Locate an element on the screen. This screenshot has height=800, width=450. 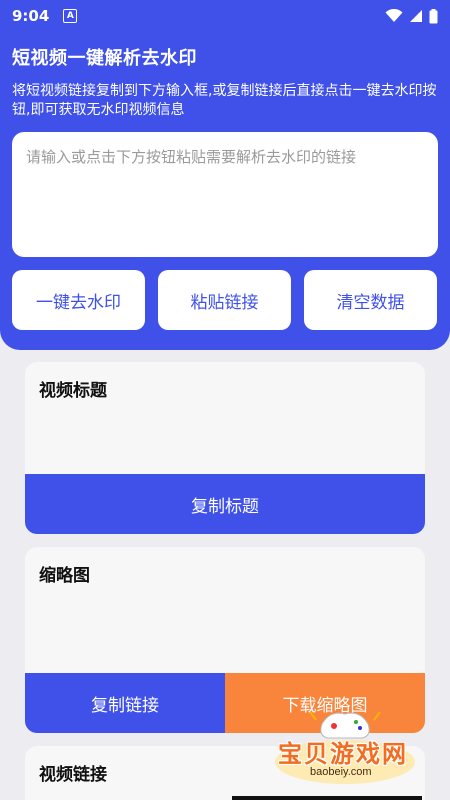
status-icons is located at coordinates (411, 16).